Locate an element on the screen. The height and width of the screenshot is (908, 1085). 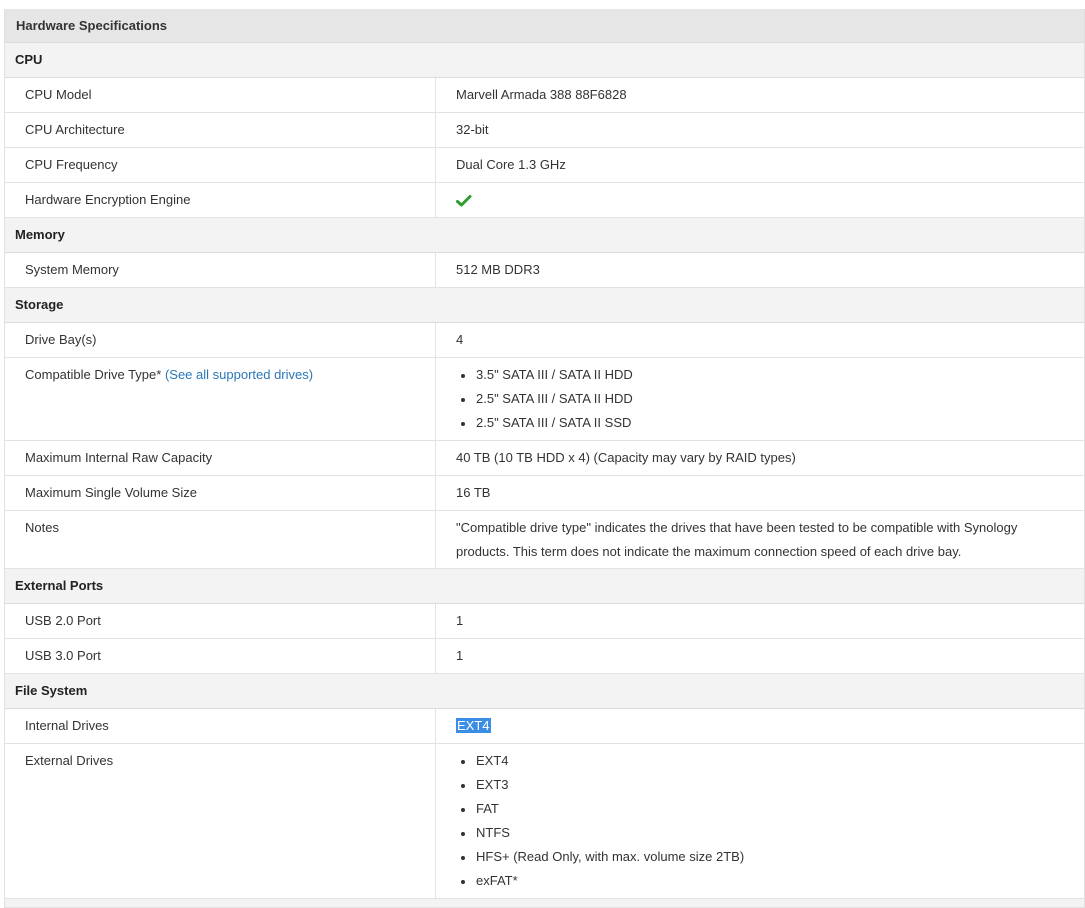
spec-row-encryption: Hardware Encryption Engine is located at coordinates (544, 200).